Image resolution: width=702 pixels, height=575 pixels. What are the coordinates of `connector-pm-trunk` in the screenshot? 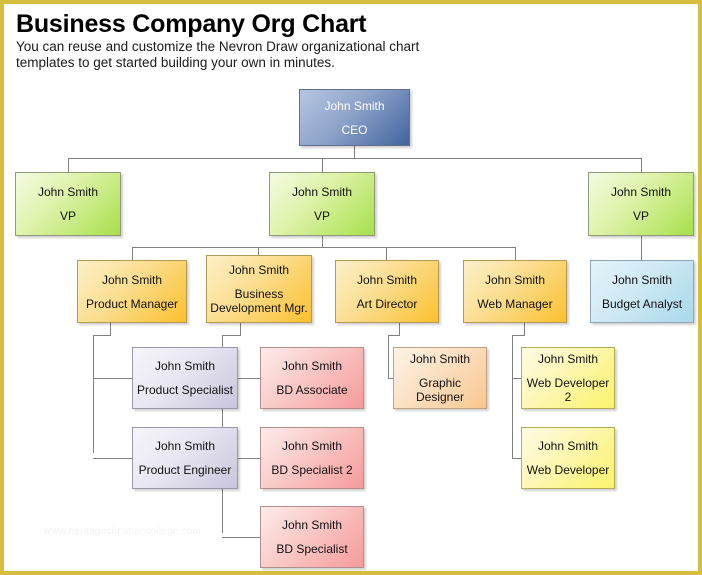 It's located at (93, 394).